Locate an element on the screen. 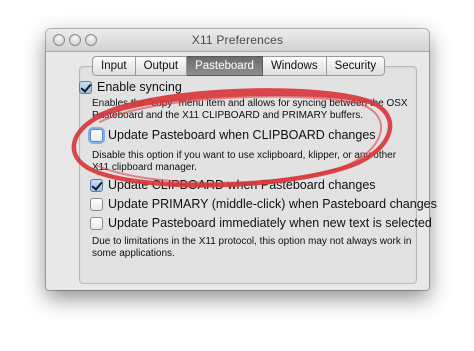 This screenshot has width=474, height=351. title-bar: X11 Preferences is located at coordinates (237, 40).